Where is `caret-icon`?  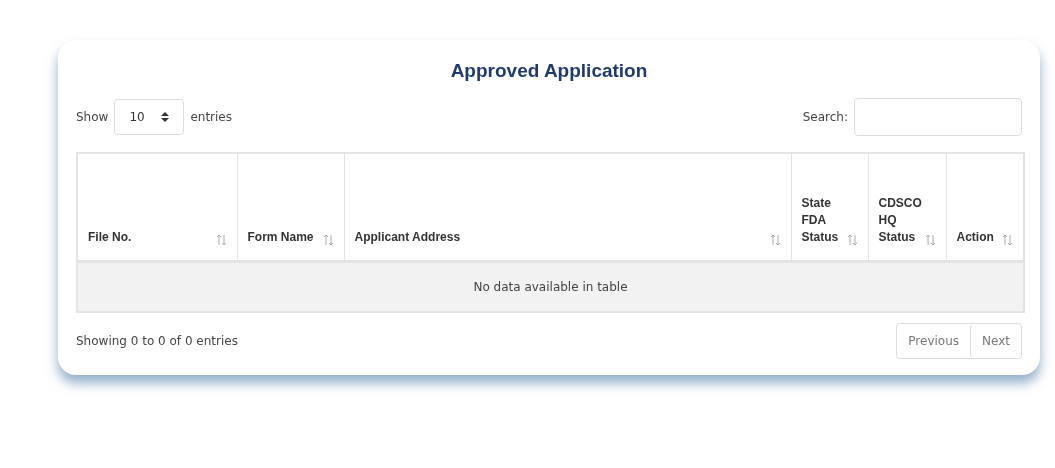
caret-icon is located at coordinates (165, 117).